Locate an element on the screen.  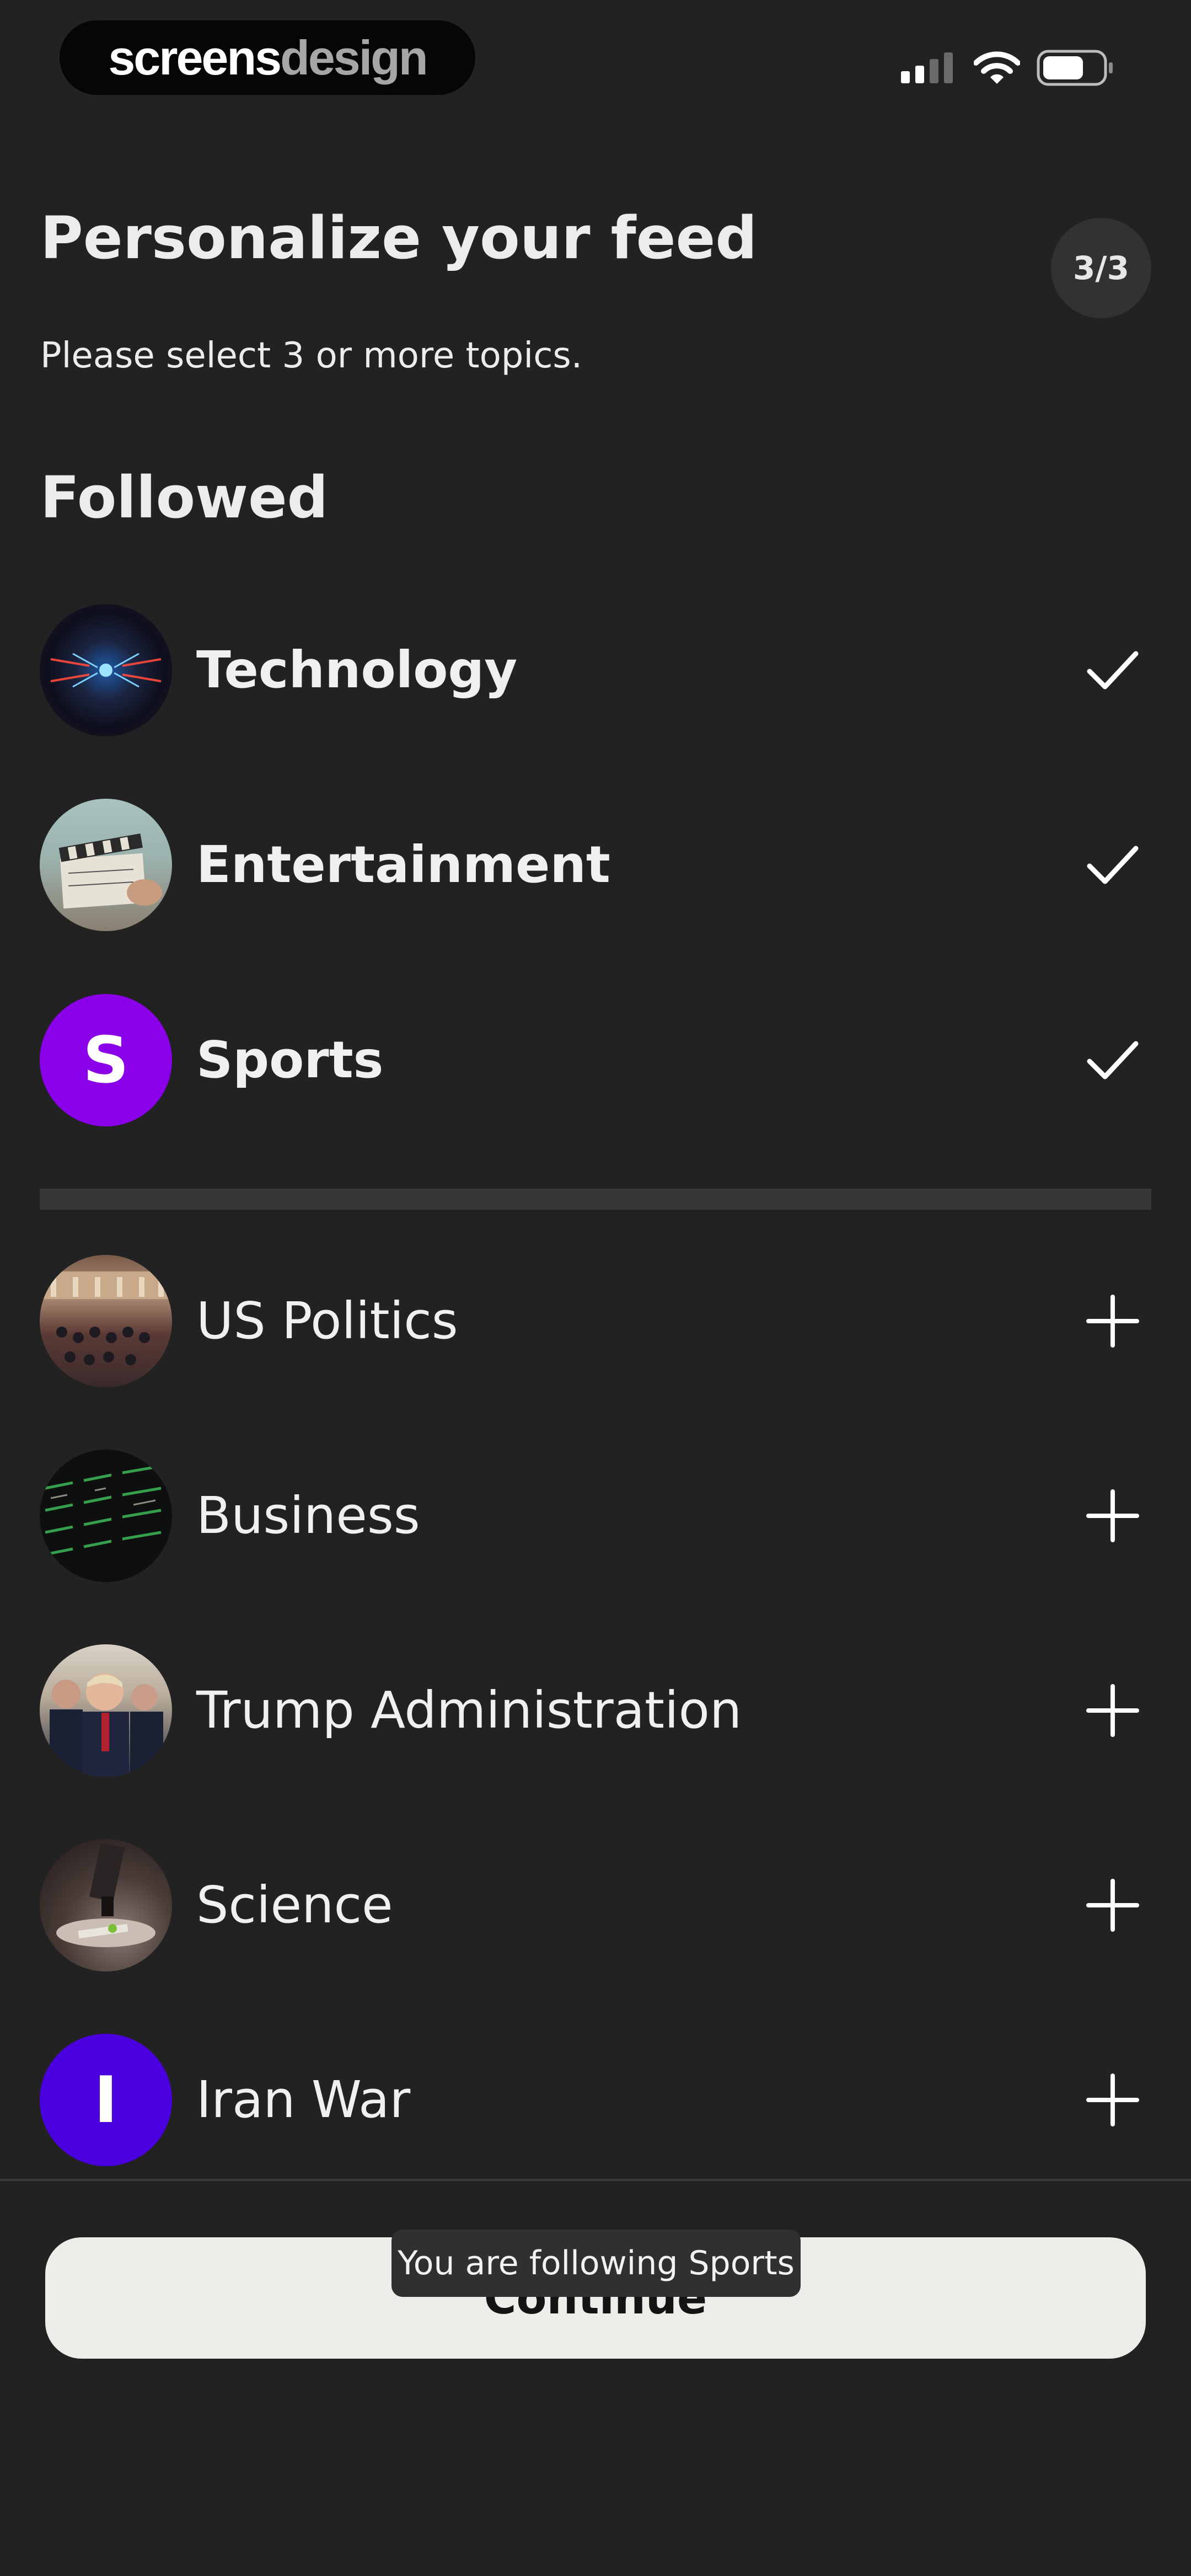
followed-section-heading: Followed is located at coordinates (184, 497).